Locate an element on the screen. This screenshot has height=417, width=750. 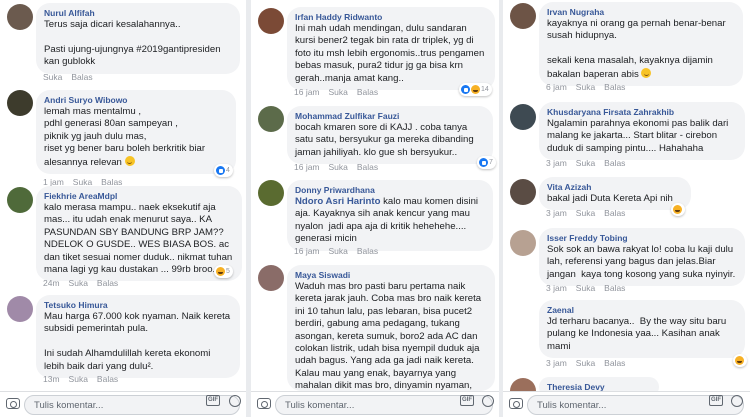
comment-actions: 13m Suka Balas is located at coordinates (85, 379).